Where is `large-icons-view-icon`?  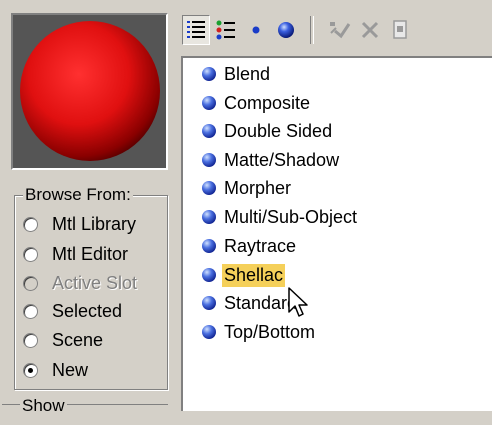
large-icons-view-icon is located at coordinates (286, 30).